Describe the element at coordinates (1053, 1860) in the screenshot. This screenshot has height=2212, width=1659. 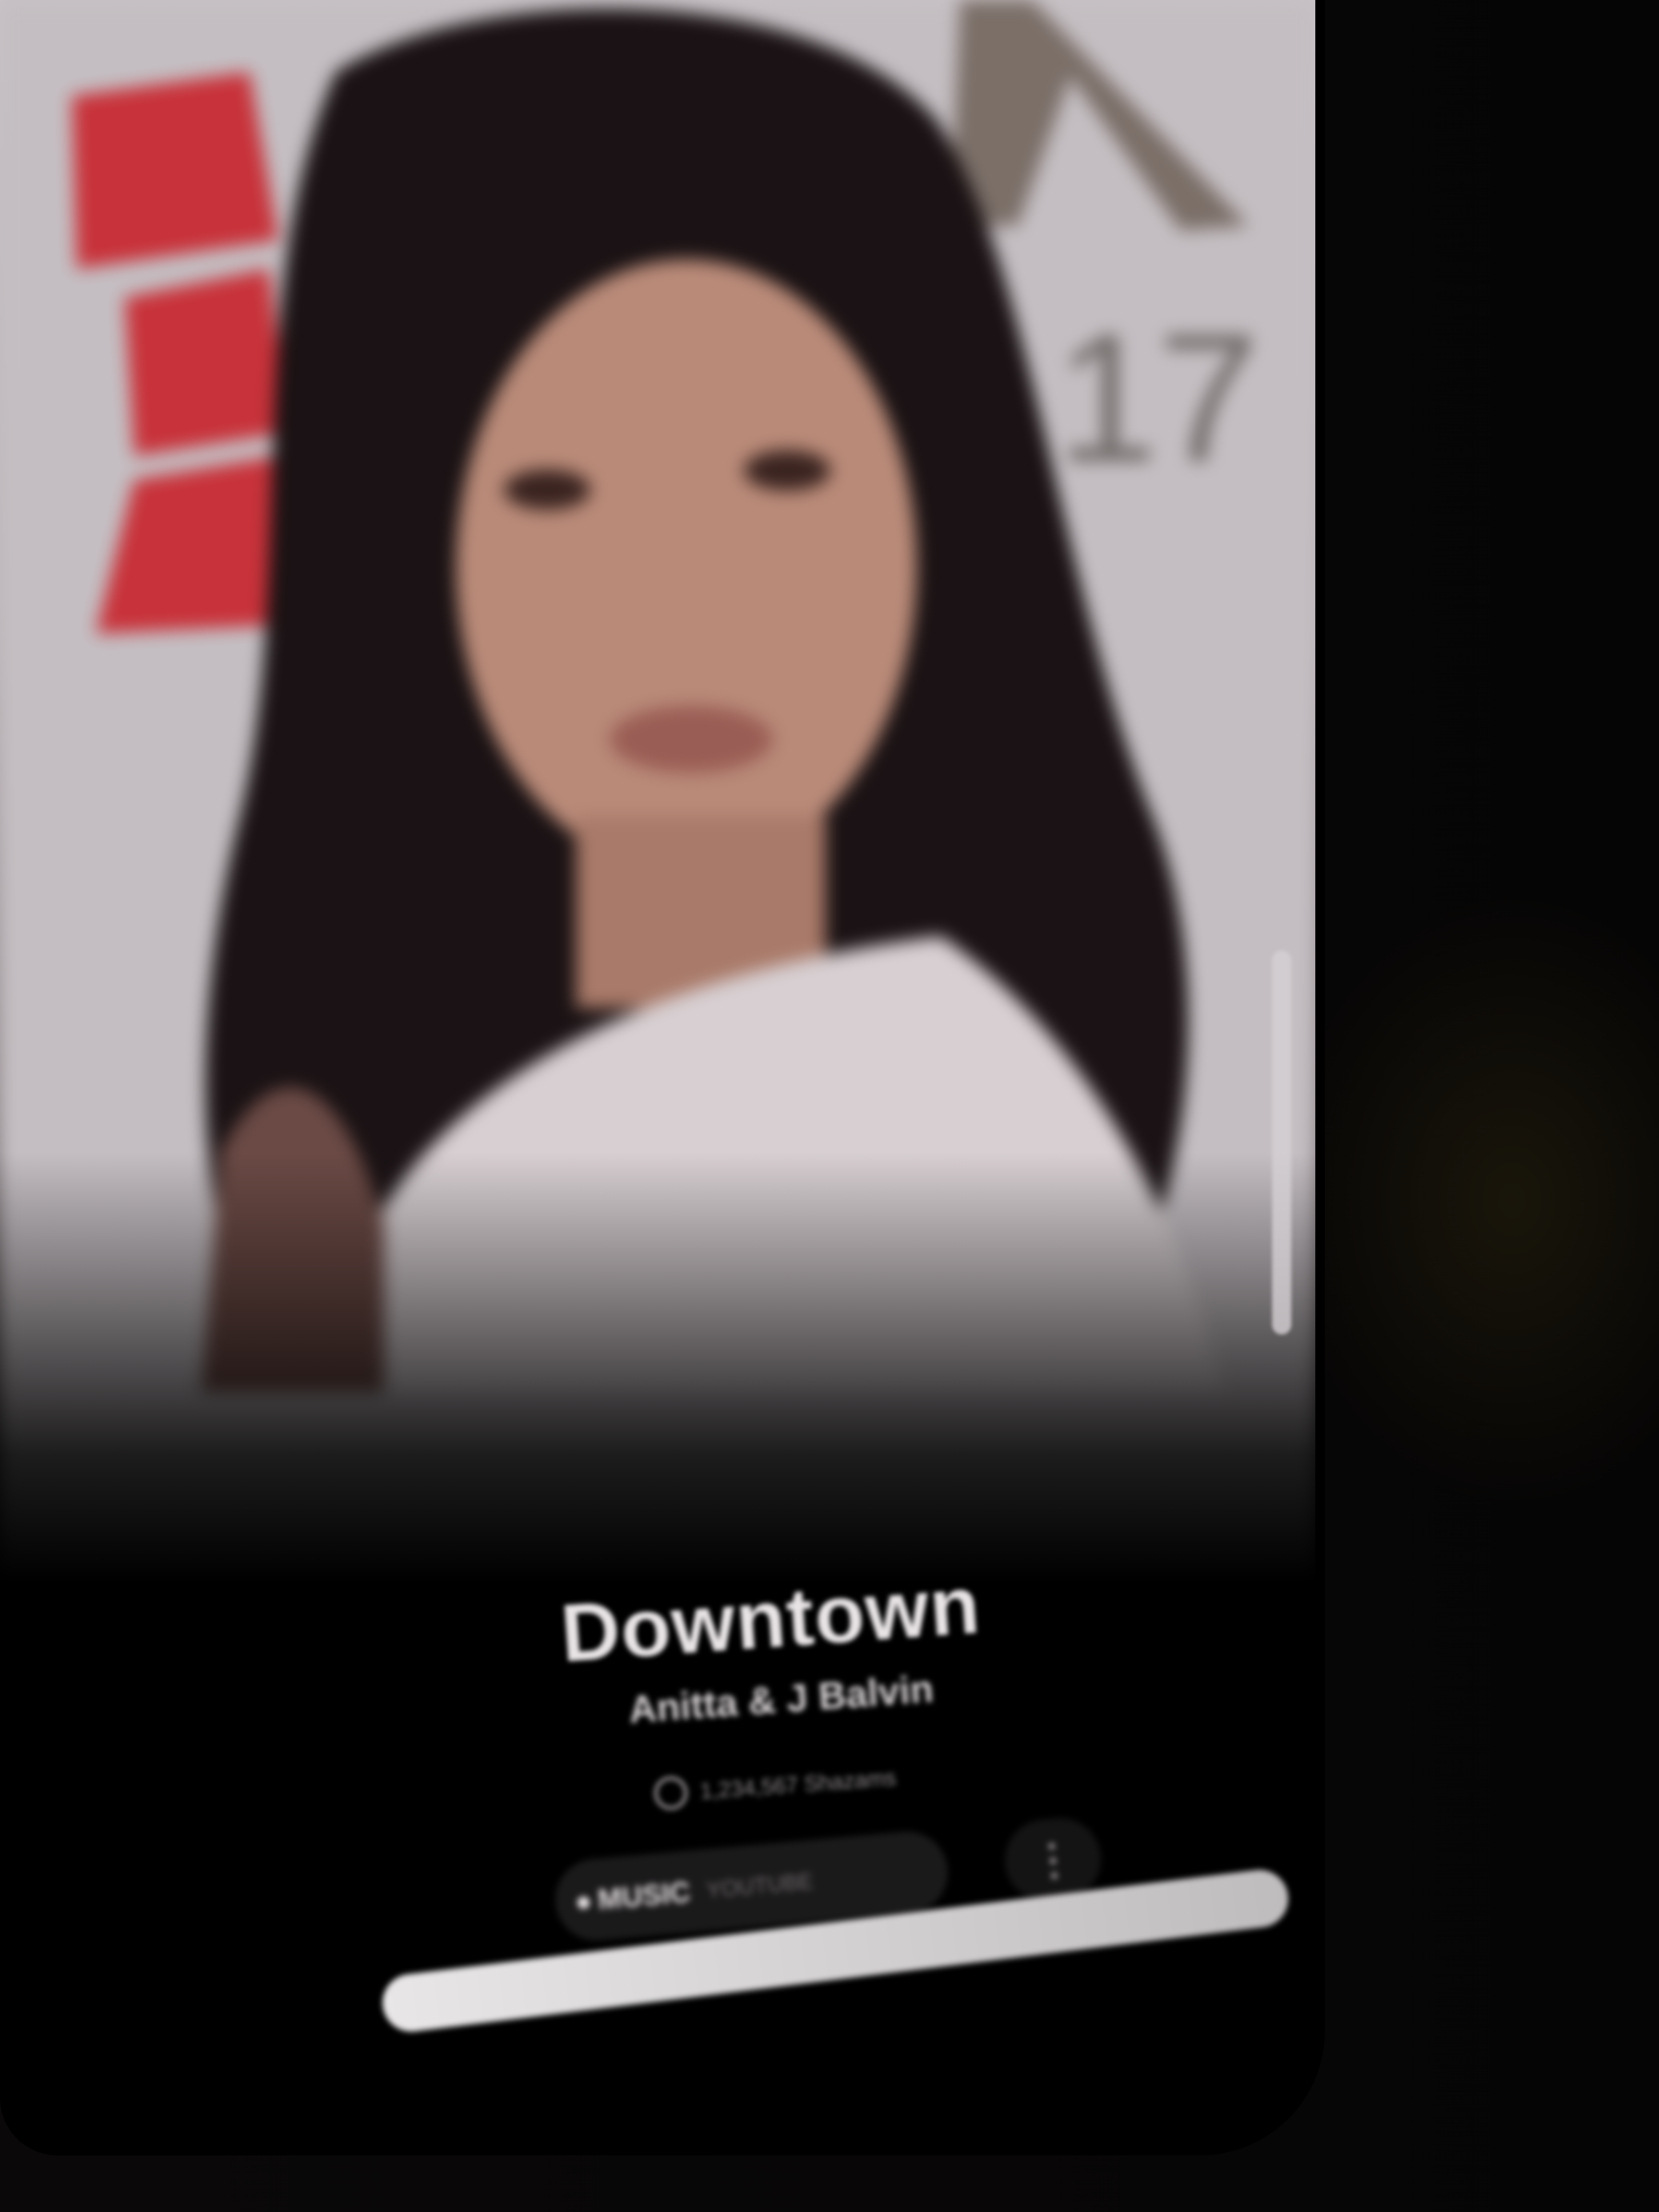
I see `more-dots-icon: ⋮` at that location.